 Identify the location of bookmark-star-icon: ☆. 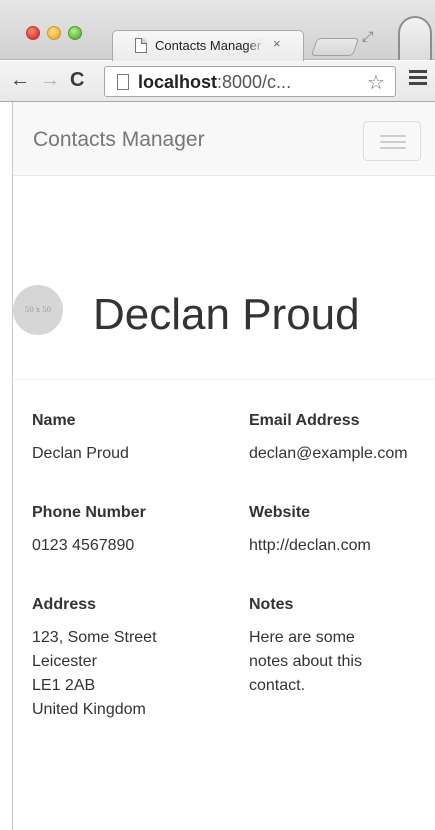
(376, 82).